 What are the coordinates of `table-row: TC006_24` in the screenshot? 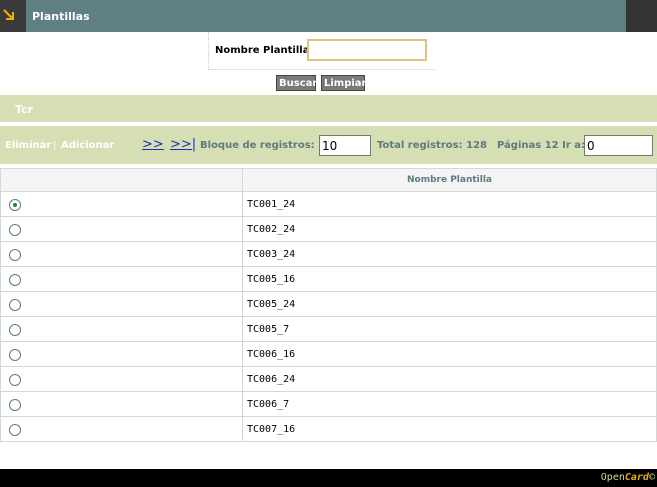 It's located at (328, 379).